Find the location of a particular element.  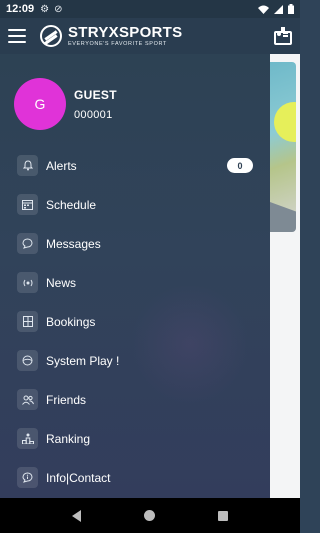

signal-icon is located at coordinates (278, 9).